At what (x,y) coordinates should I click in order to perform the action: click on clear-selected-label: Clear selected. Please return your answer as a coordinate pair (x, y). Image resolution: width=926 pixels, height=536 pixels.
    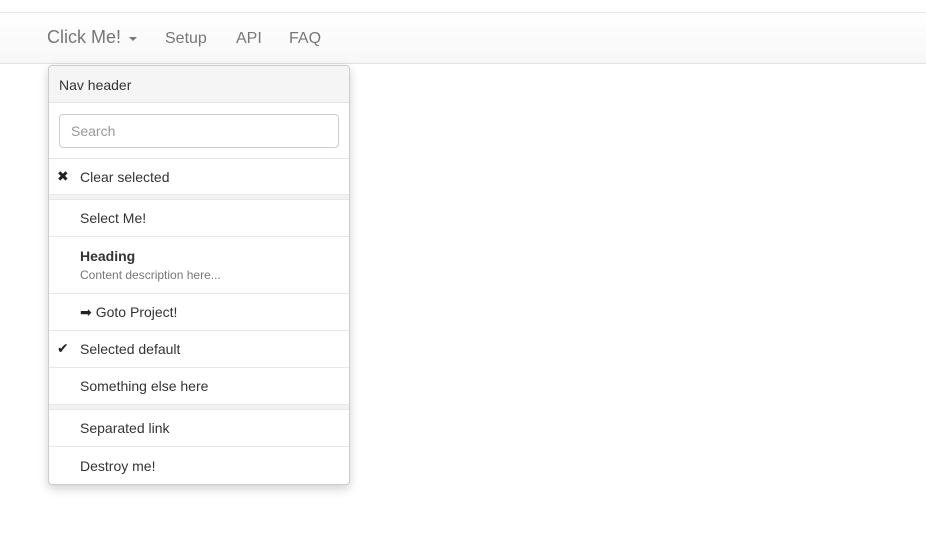
    Looking at the image, I should click on (125, 176).